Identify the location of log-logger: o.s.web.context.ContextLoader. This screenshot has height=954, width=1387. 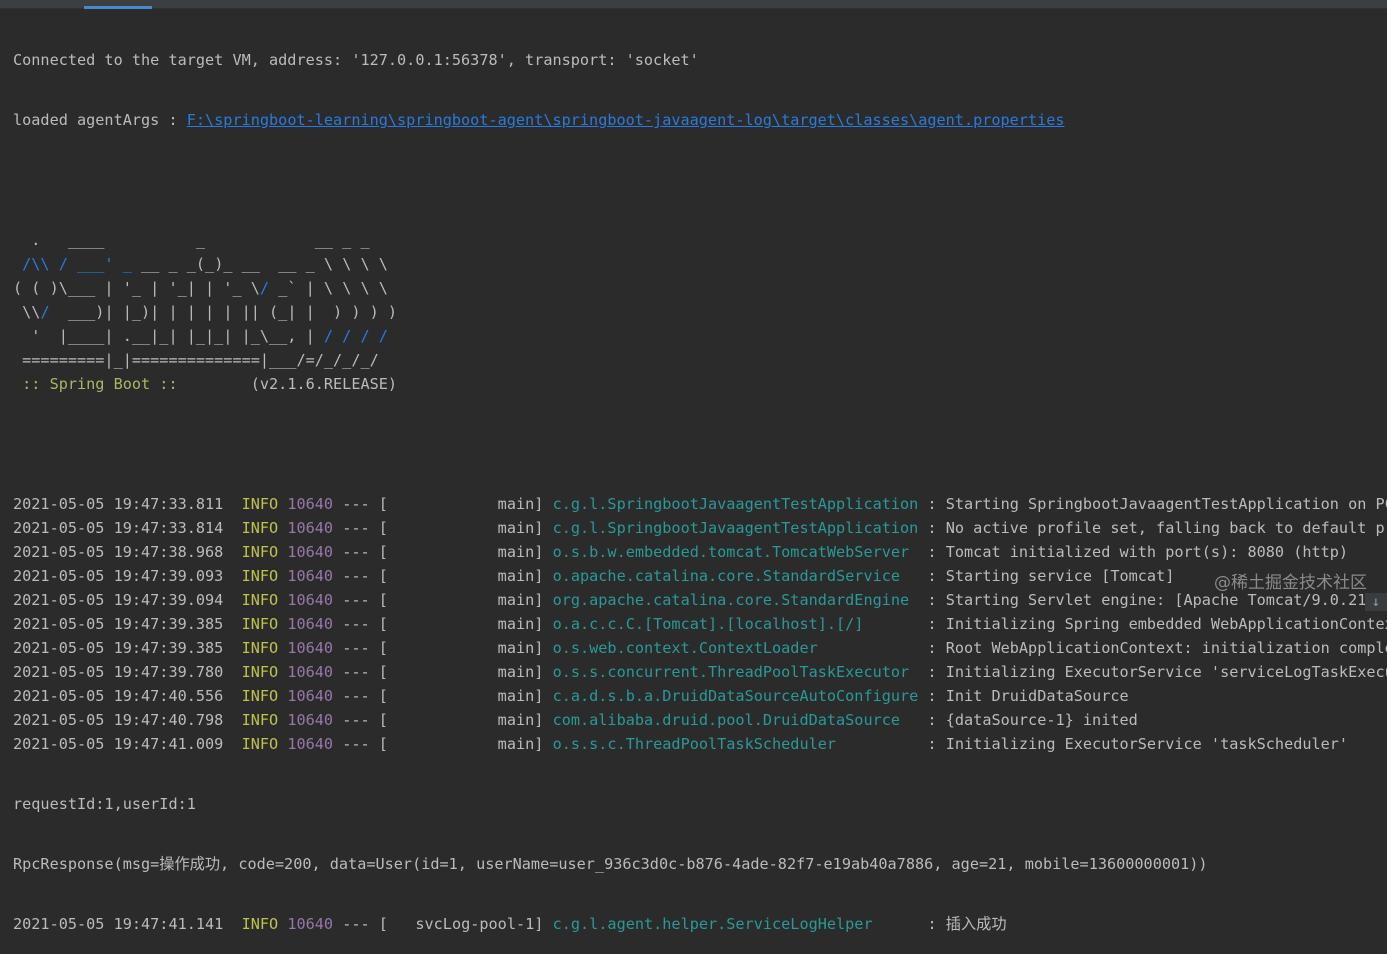
(735, 648).